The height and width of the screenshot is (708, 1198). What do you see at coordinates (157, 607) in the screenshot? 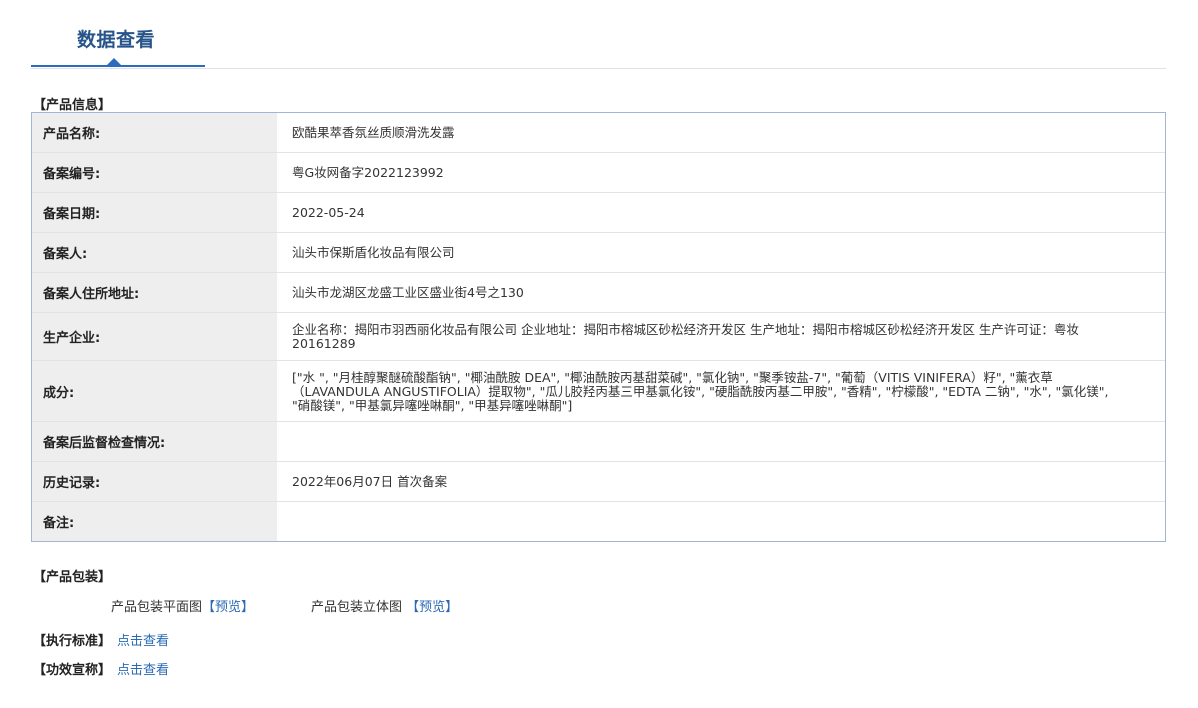
I see `packaging-flat-label: 产品包装平面图` at bounding box center [157, 607].